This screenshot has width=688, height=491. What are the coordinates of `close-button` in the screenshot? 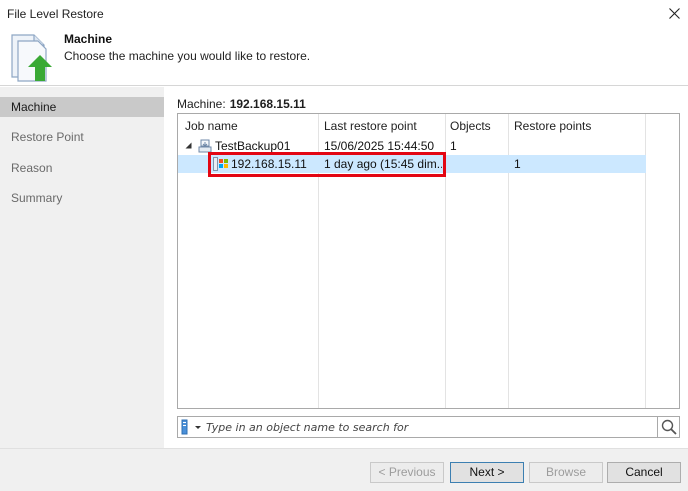 It's located at (674, 13).